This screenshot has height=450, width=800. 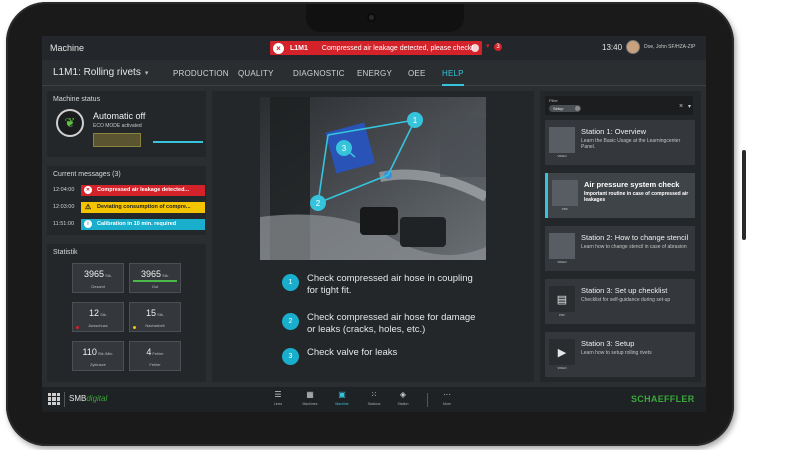 I want to click on tablet-notch, so click(x=385, y=18).